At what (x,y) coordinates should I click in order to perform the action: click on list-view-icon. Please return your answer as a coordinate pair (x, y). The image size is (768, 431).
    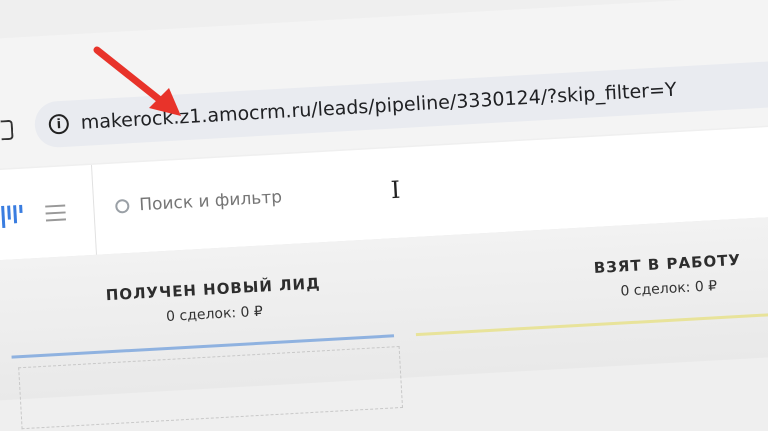
    Looking at the image, I should click on (56, 215).